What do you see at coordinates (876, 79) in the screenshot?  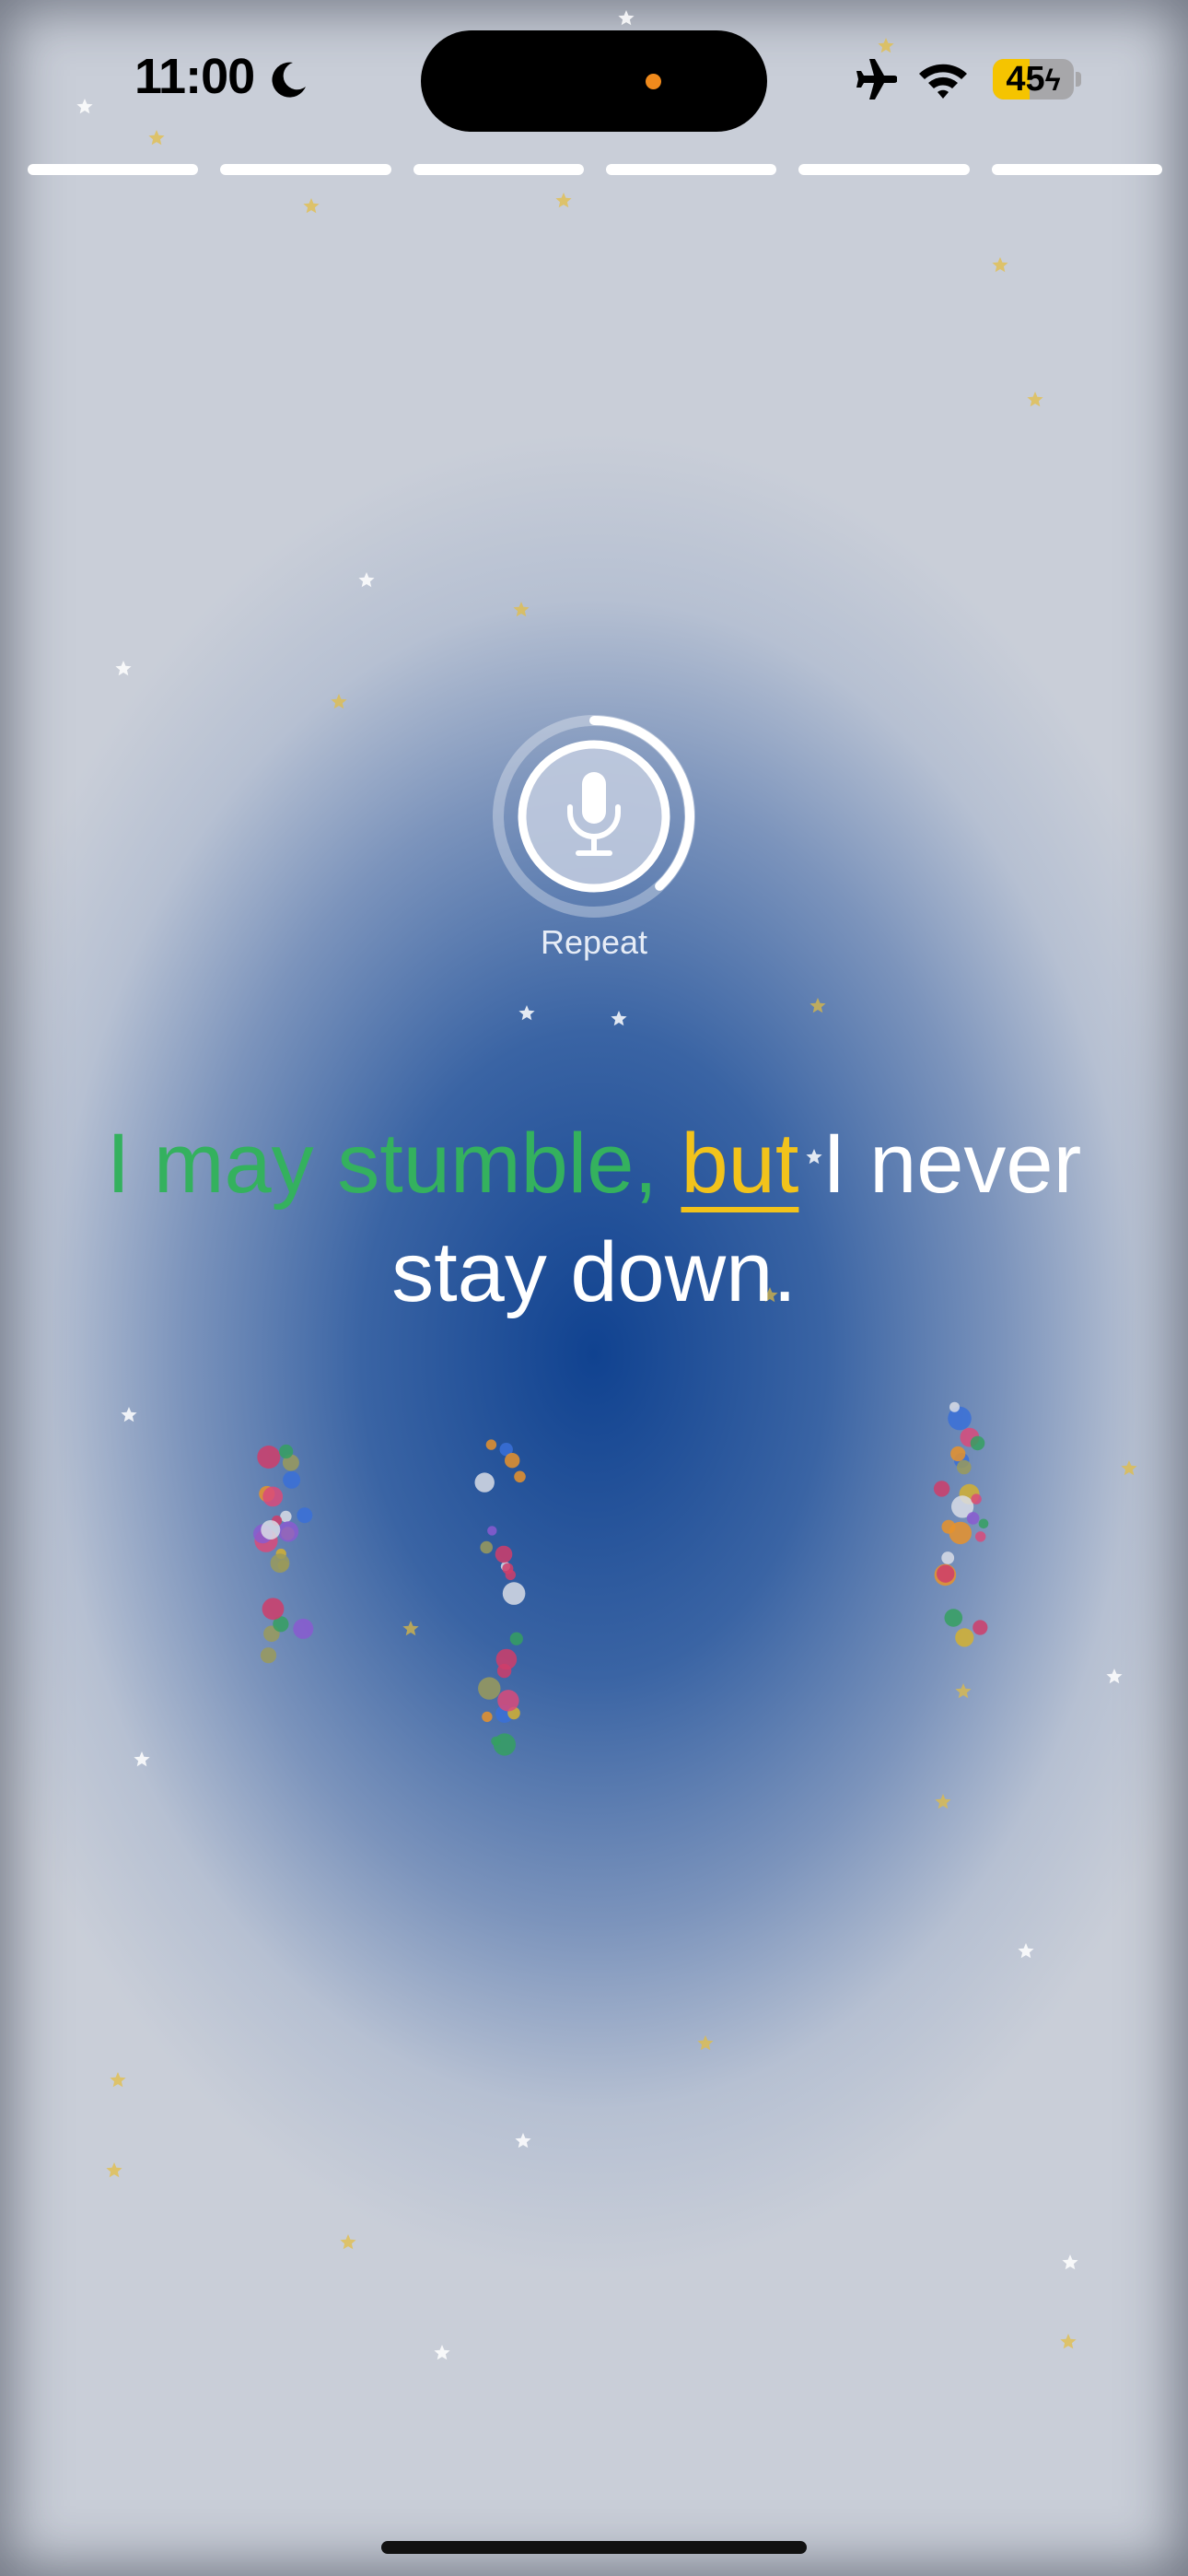 I see `airplane-icon` at bounding box center [876, 79].